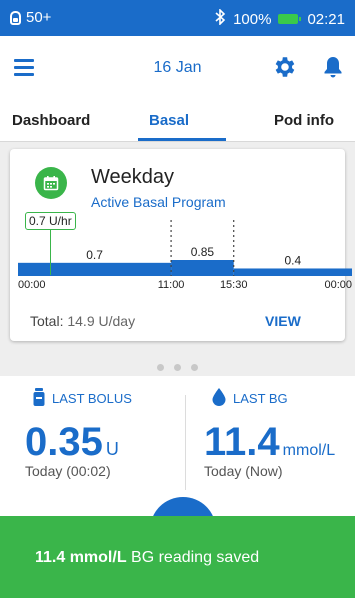  What do you see at coordinates (293, 260) in the screenshot?
I see `basal-segment-label: 0.4` at bounding box center [293, 260].